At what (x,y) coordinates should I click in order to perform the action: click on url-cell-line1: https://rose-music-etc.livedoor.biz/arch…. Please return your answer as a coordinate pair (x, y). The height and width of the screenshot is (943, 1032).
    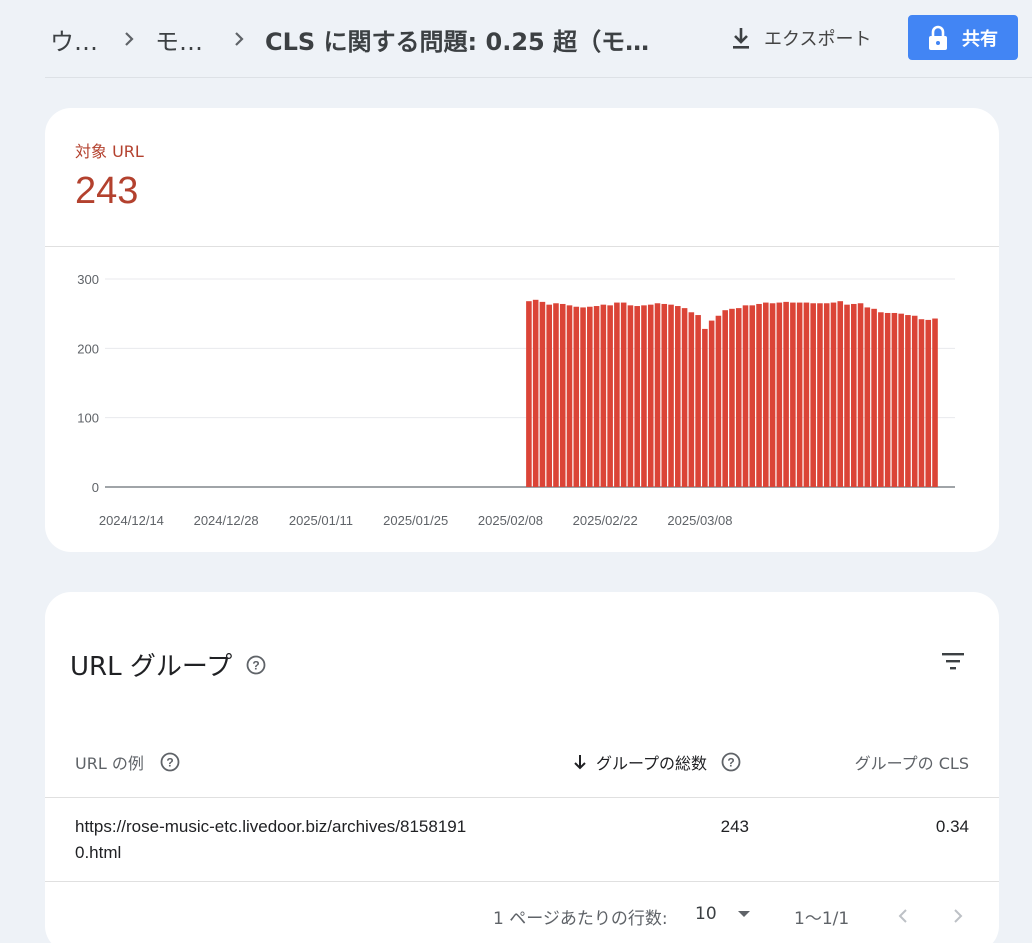
    Looking at the image, I should click on (270, 827).